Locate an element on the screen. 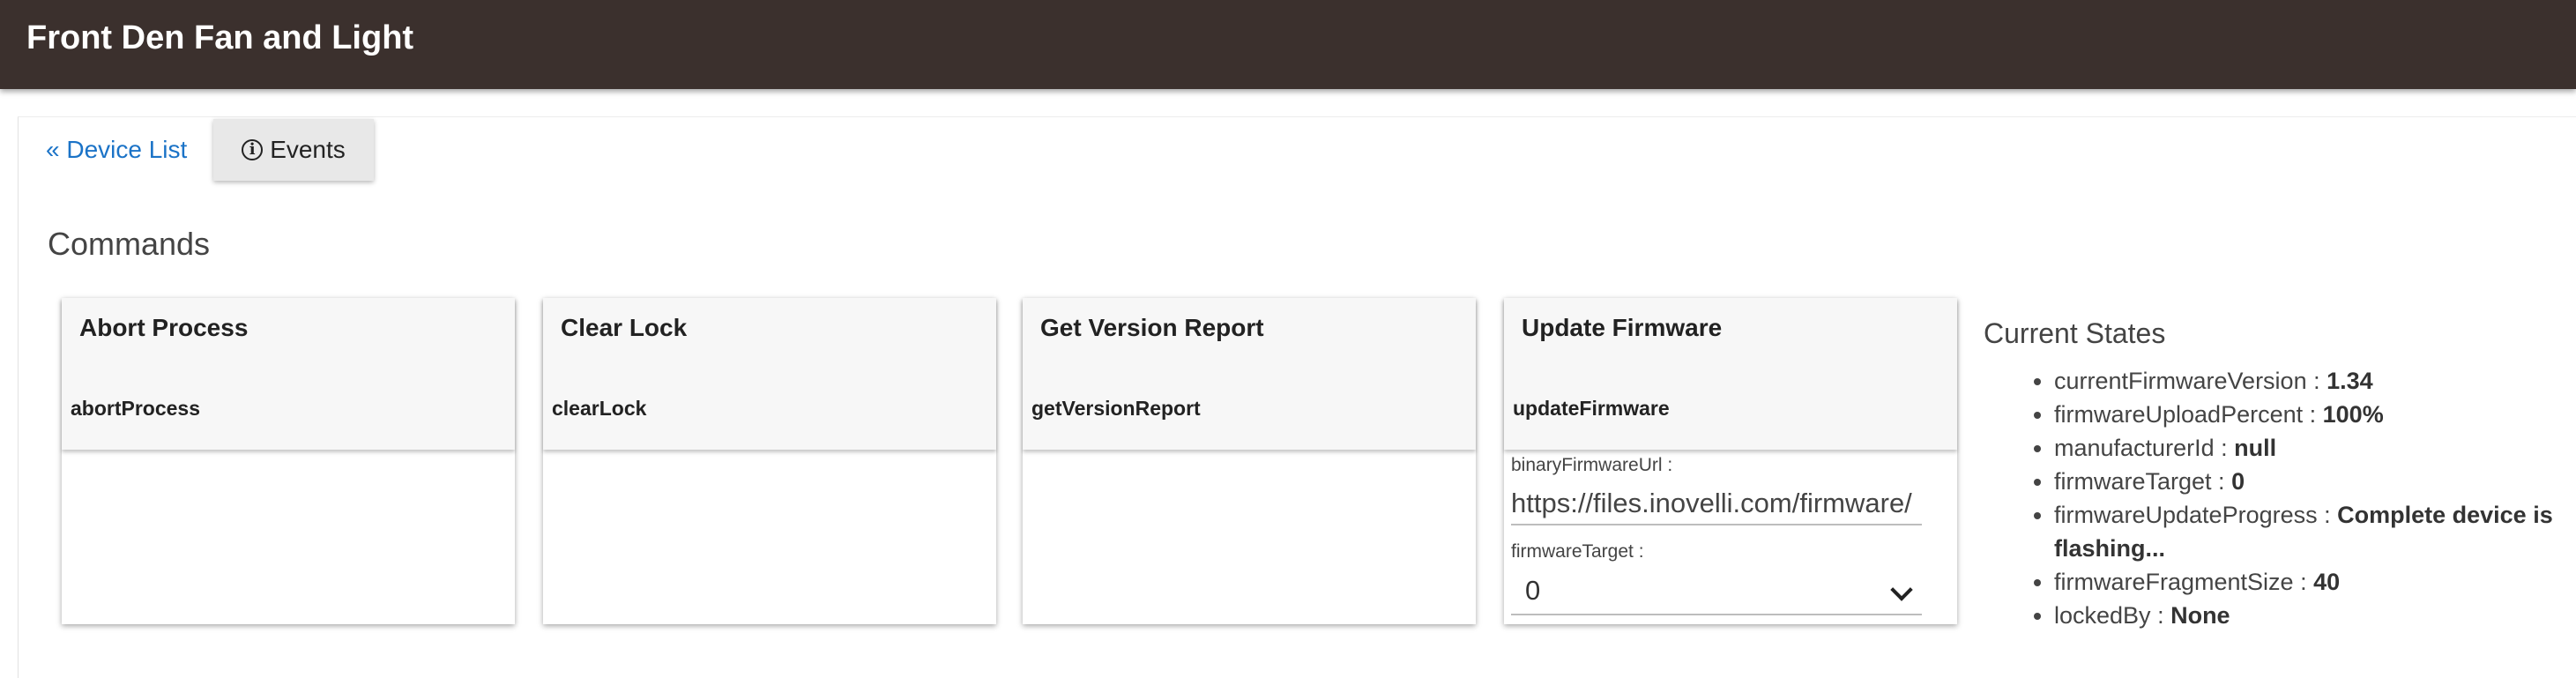 The width and height of the screenshot is (2576, 678). firmware-target-value: 0 is located at coordinates (1533, 590).